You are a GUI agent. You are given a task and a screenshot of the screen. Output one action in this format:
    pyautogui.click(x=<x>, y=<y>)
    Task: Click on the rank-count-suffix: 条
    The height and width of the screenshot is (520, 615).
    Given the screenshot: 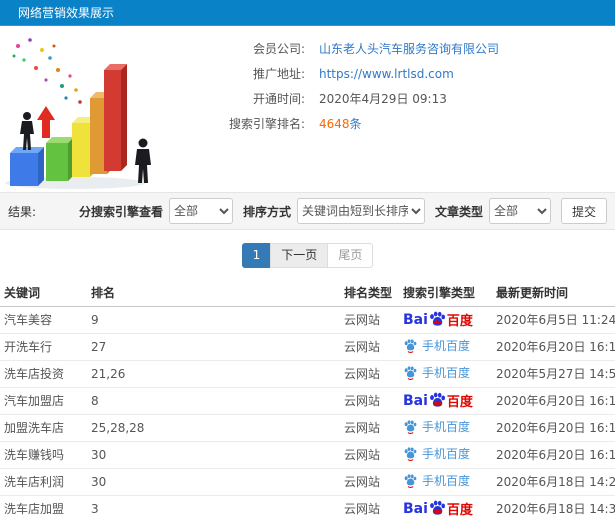 What is the action you would take?
    pyautogui.click(x=355, y=124)
    